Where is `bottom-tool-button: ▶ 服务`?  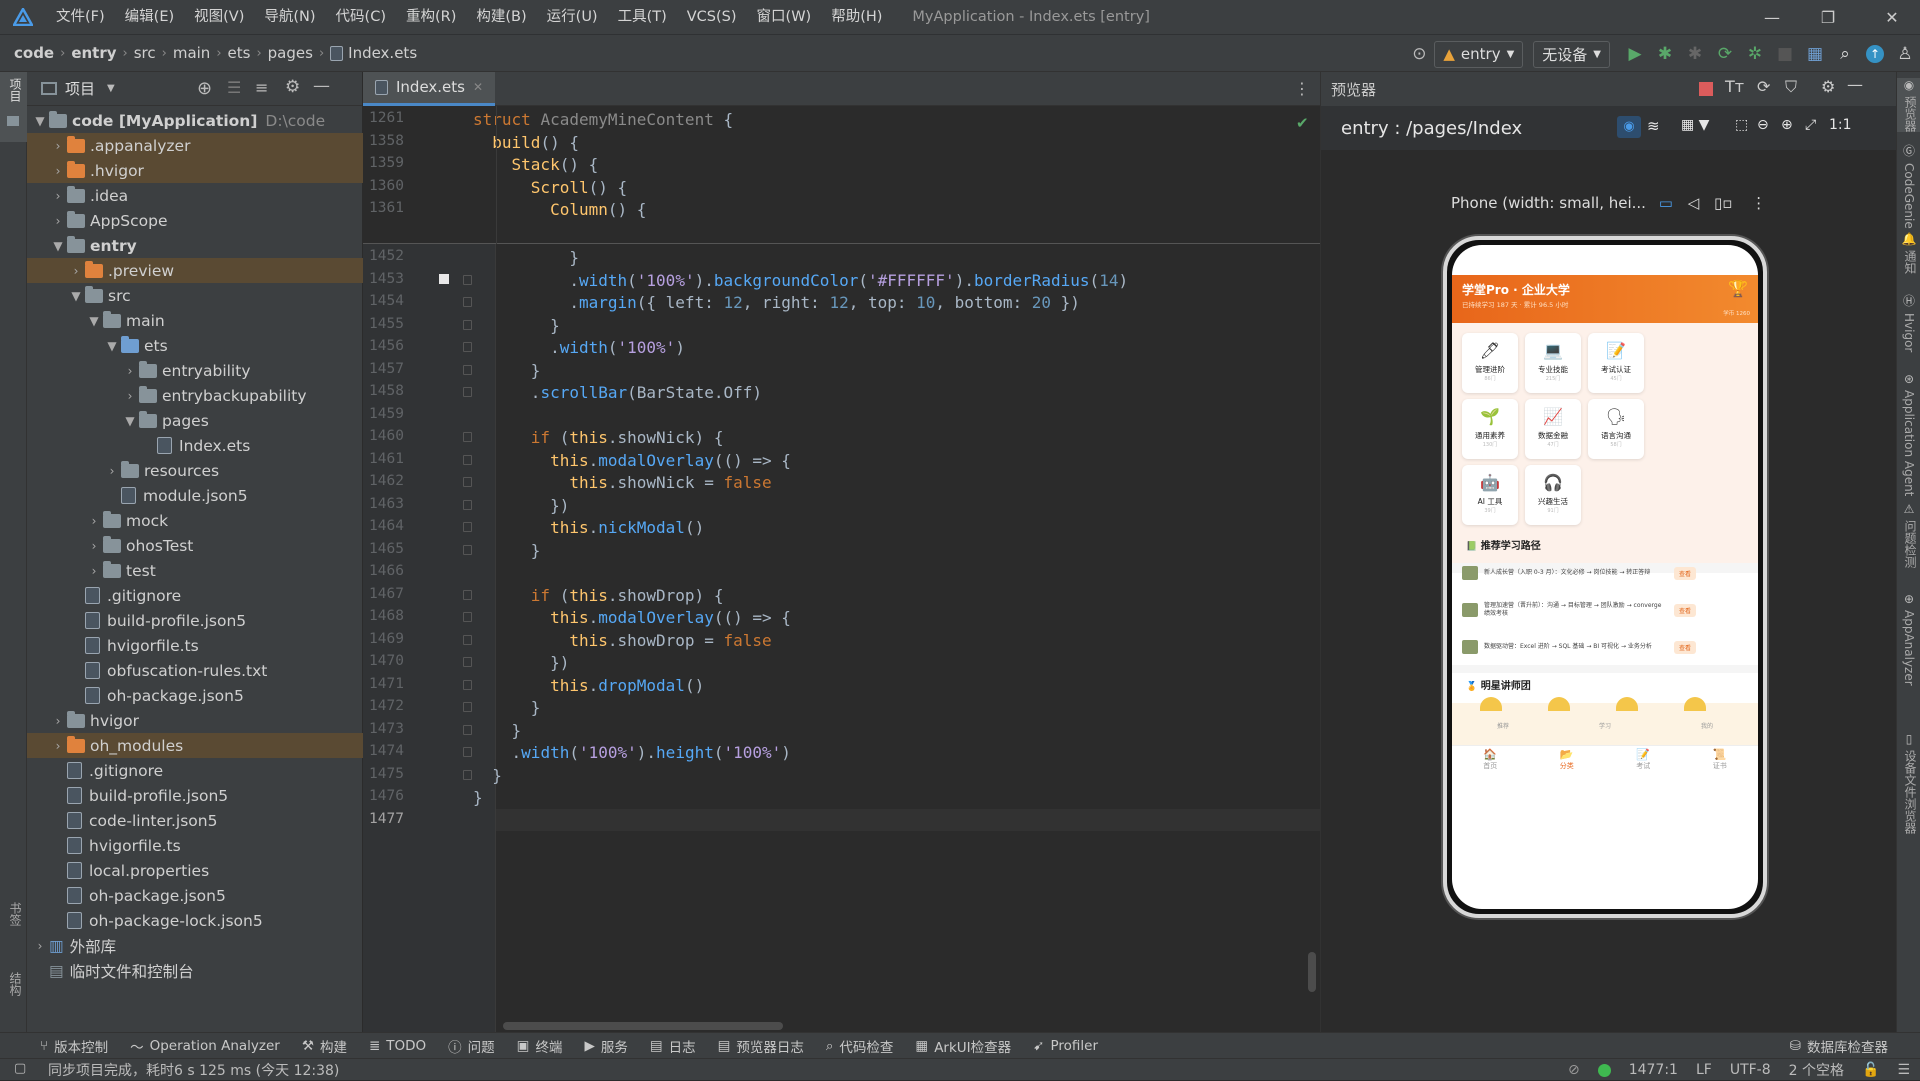
bottom-tool-button: ▶ 服务 is located at coordinates (605, 1046).